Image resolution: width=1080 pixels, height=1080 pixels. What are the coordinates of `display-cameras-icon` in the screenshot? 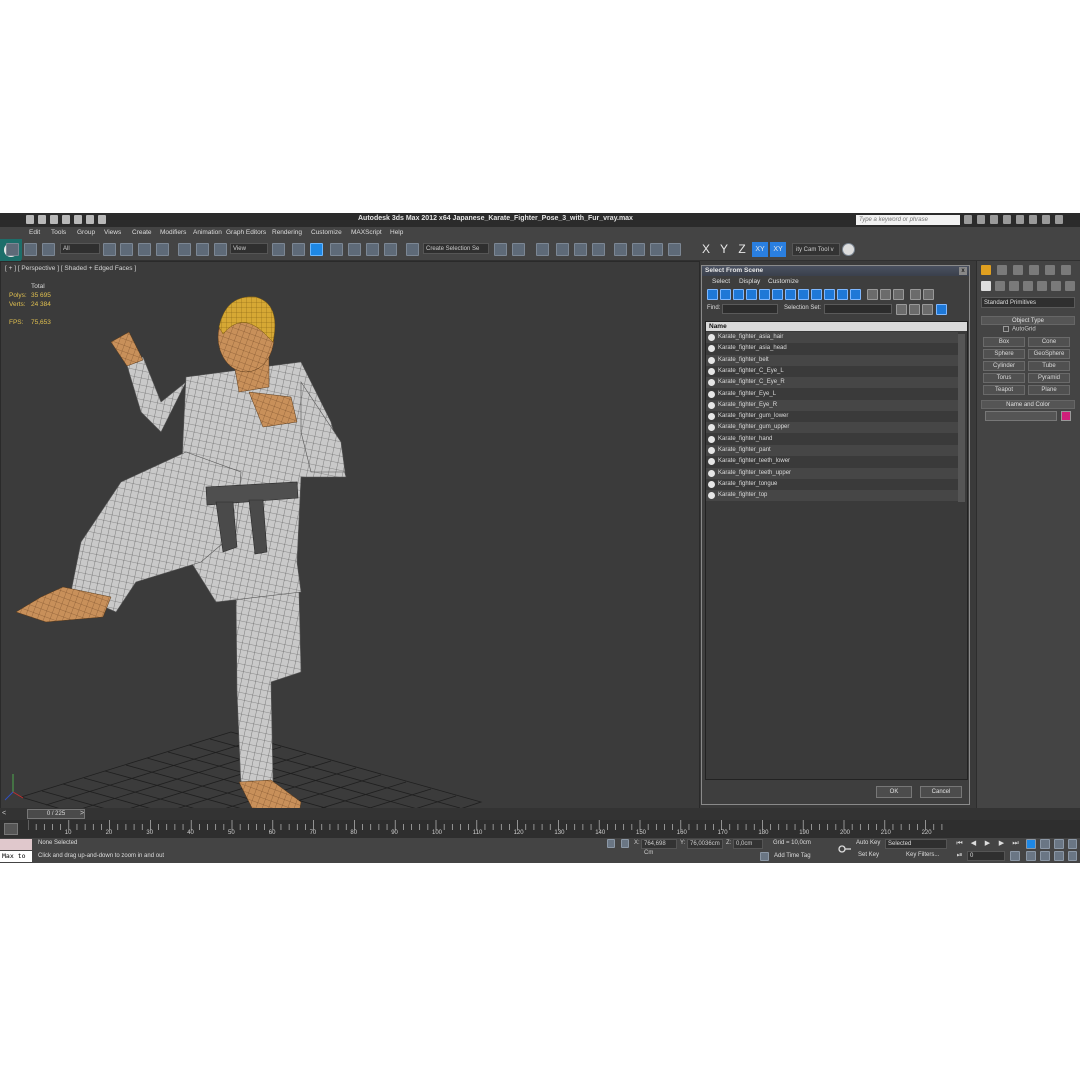 It's located at (751, 294).